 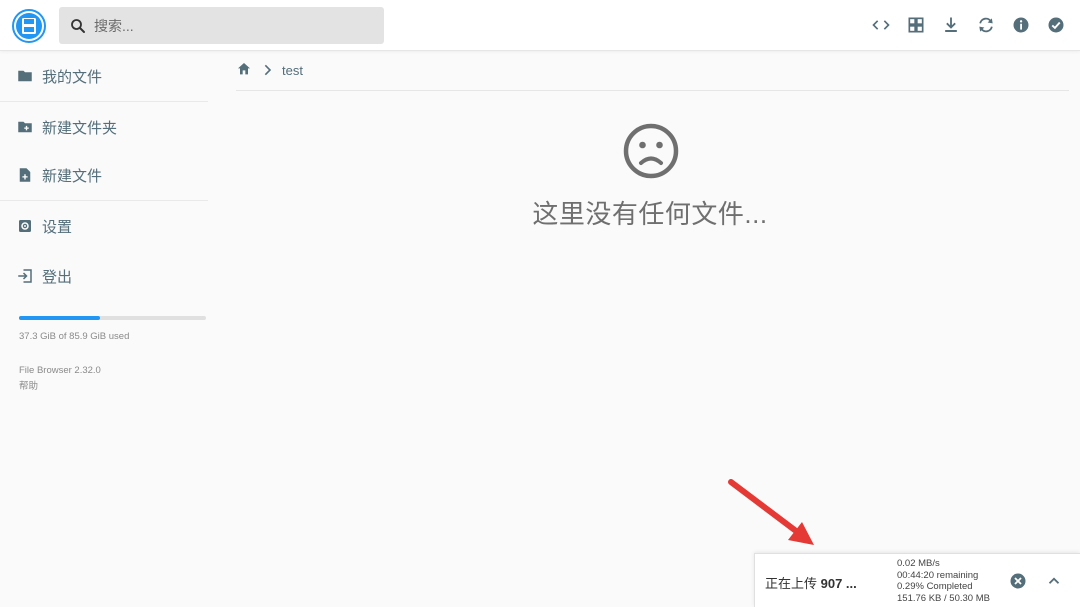 I want to click on sidebar-item-settings: 设置, so click(x=104, y=226).